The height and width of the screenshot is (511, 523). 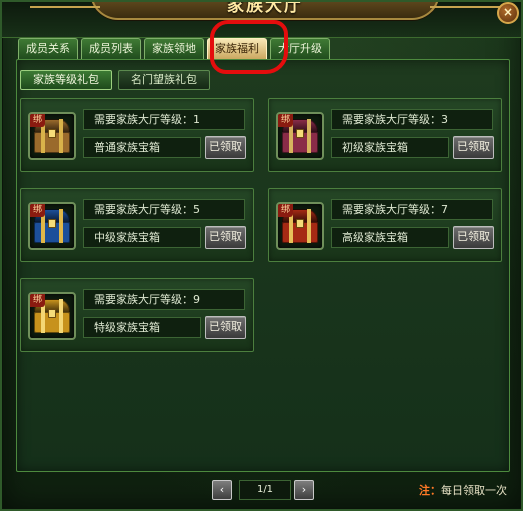 I want to click on note-label: 注：, so click(x=430, y=490).